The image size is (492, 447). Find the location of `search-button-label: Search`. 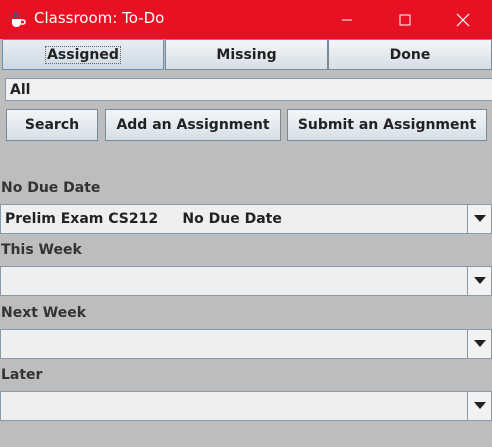

search-button-label: Search is located at coordinates (52, 125).